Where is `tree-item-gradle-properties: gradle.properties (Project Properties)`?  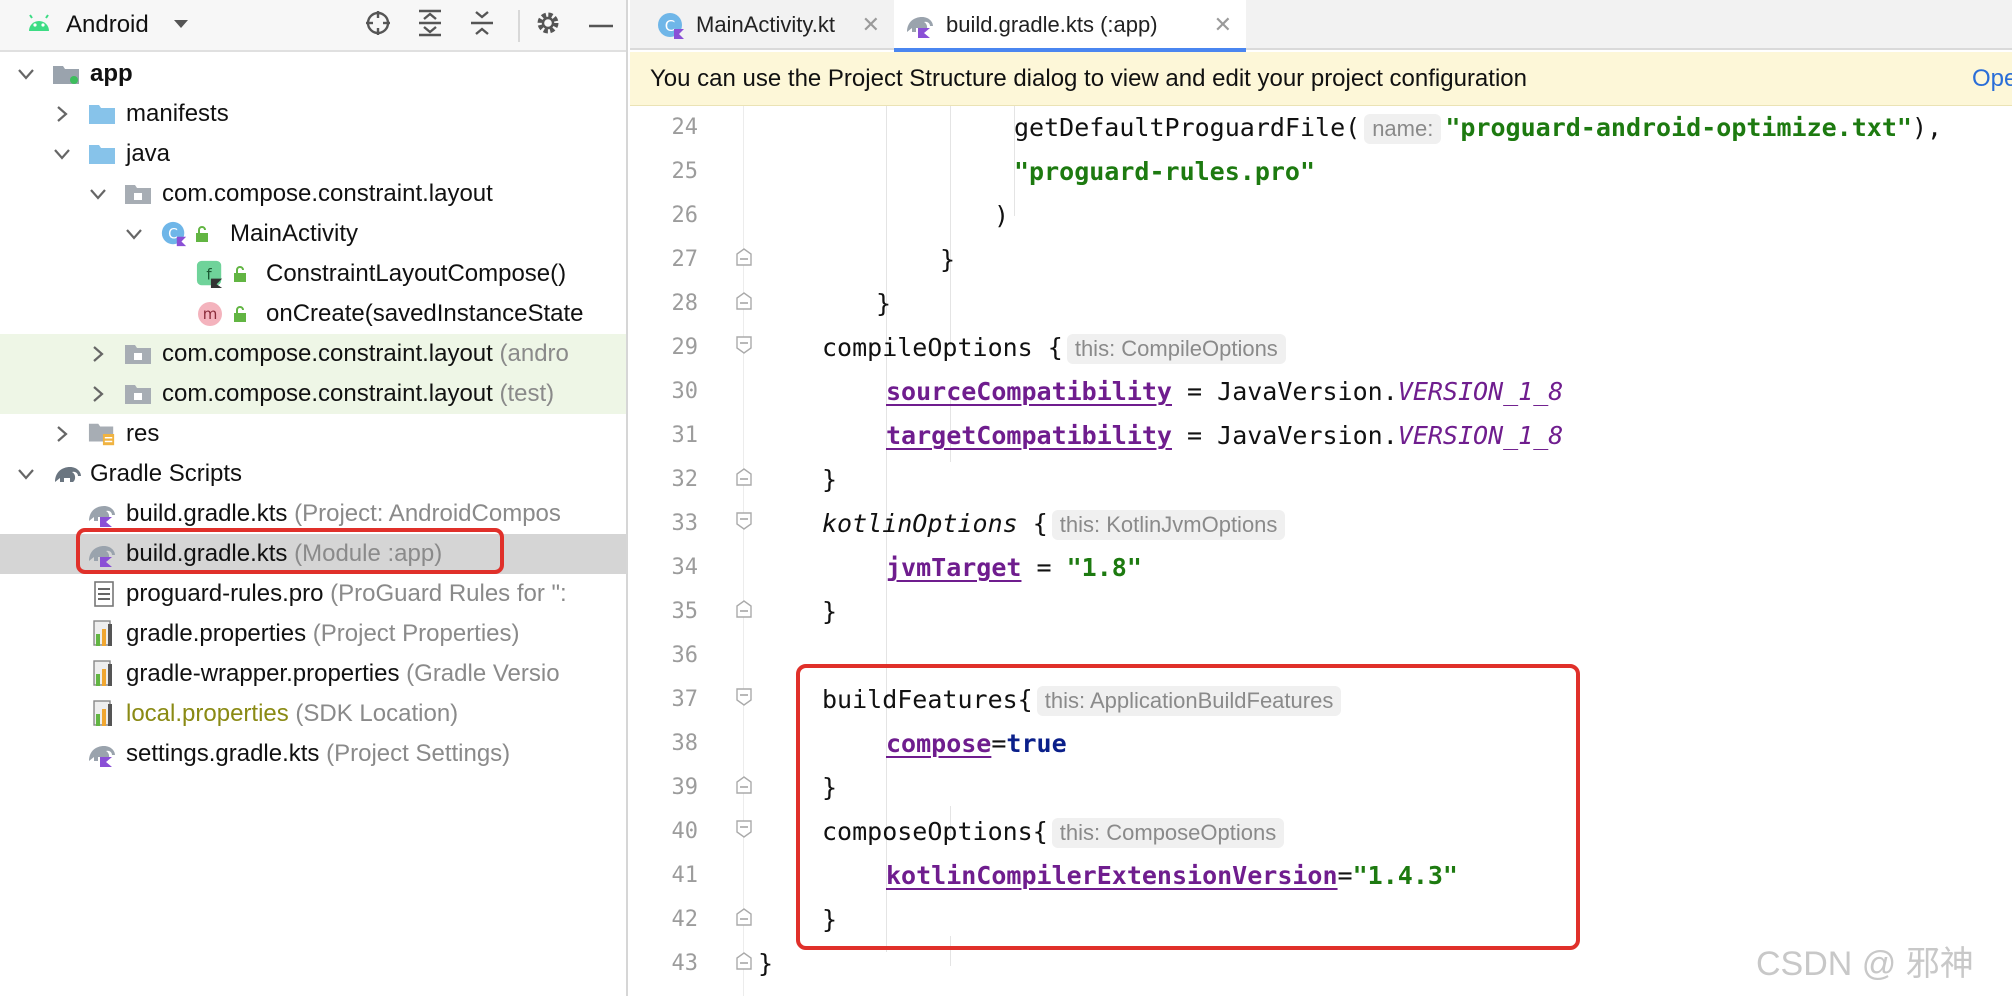
tree-item-gradle-properties: gradle.properties (Project Properties) is located at coordinates (313, 634).